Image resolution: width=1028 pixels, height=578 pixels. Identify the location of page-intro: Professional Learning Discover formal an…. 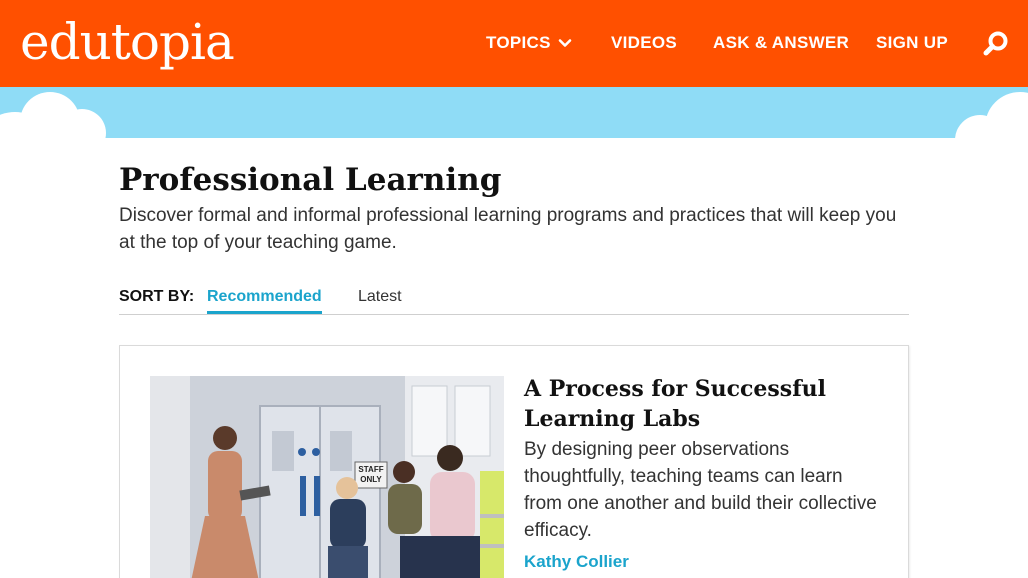
(514, 208).